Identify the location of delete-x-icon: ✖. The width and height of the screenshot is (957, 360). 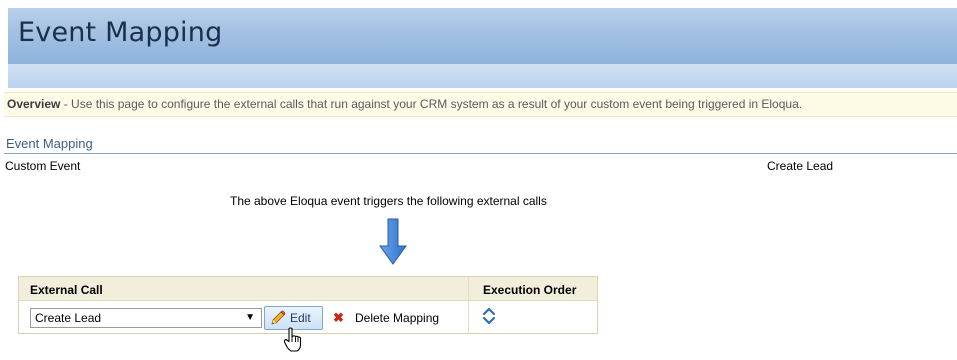
(338, 317).